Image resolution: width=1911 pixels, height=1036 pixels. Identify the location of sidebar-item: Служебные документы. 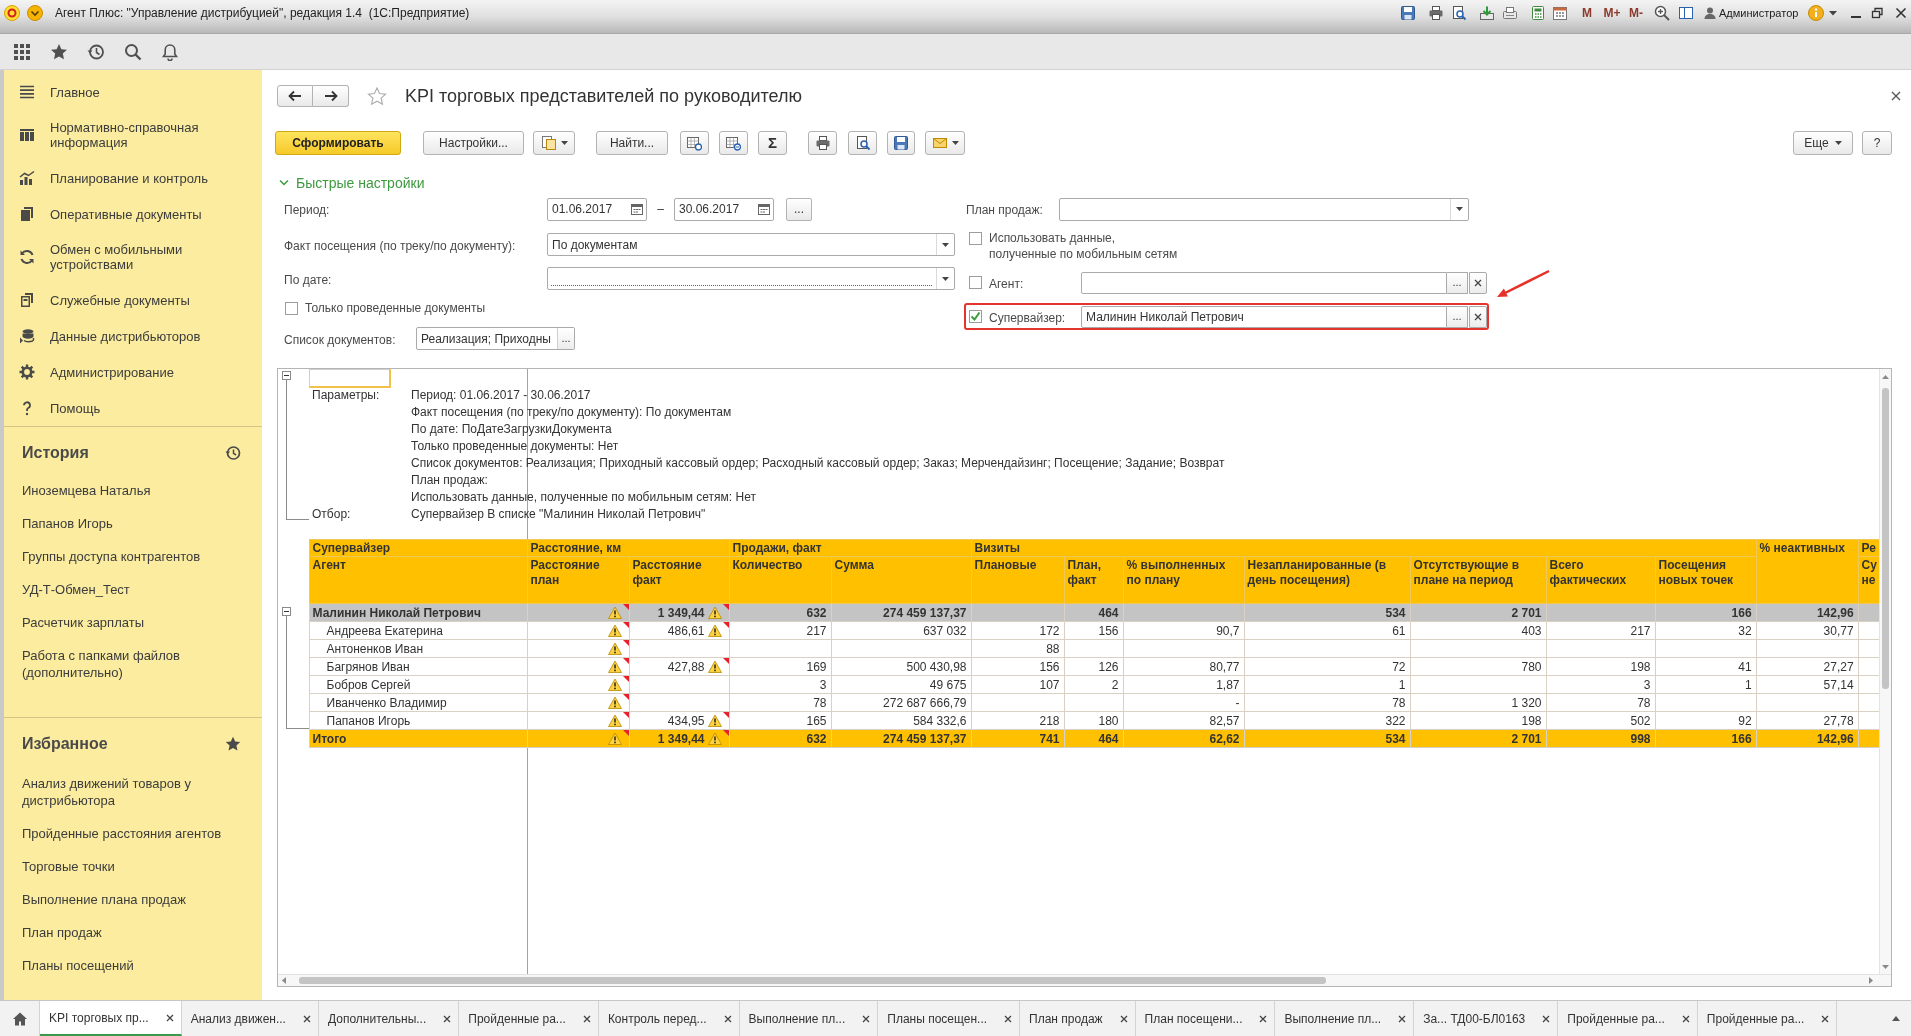
(133, 300).